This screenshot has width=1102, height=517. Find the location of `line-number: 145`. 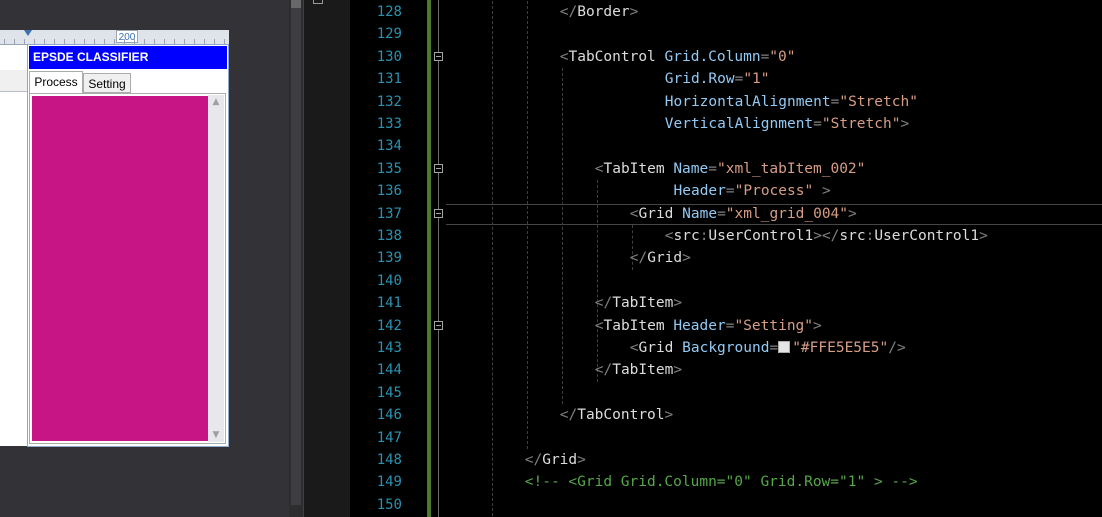

line-number: 145 is located at coordinates (389, 392).